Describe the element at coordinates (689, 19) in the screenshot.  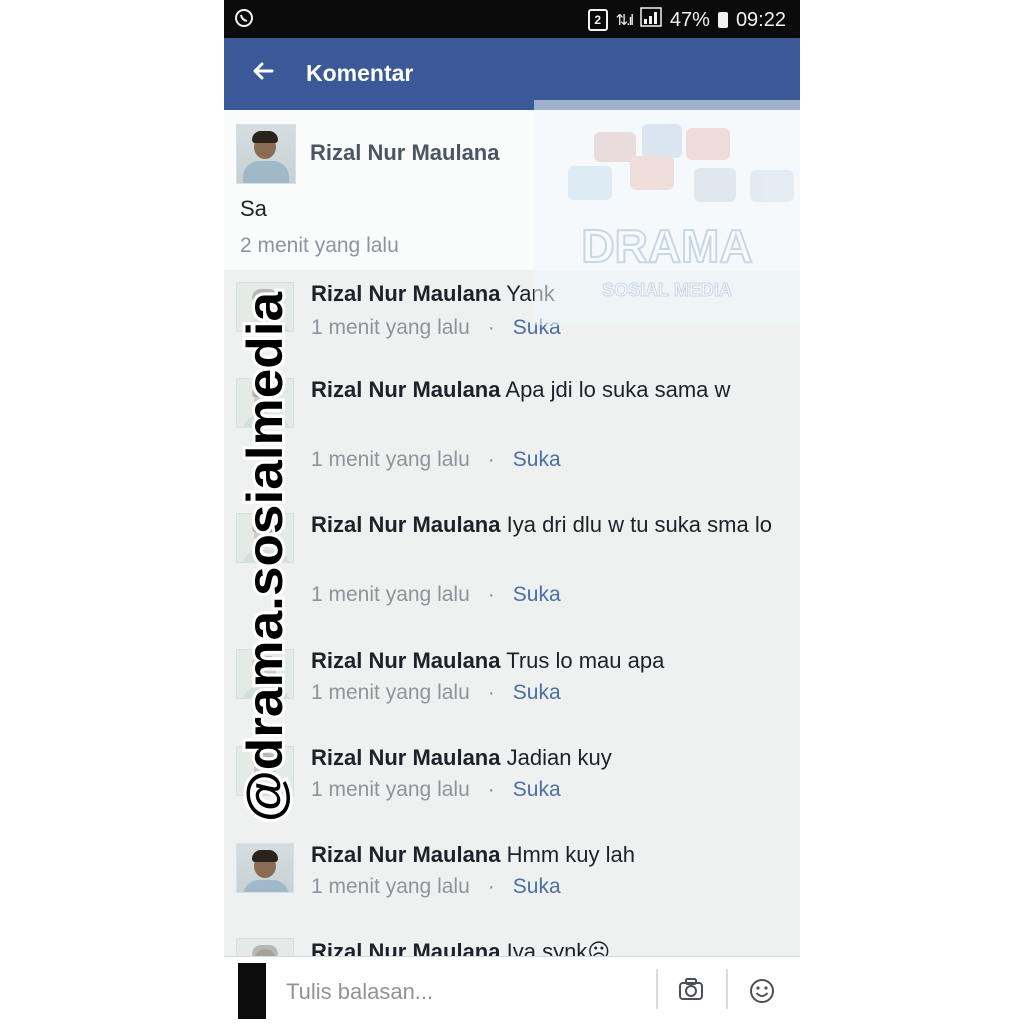
I see `battery-percent: 47%` at that location.